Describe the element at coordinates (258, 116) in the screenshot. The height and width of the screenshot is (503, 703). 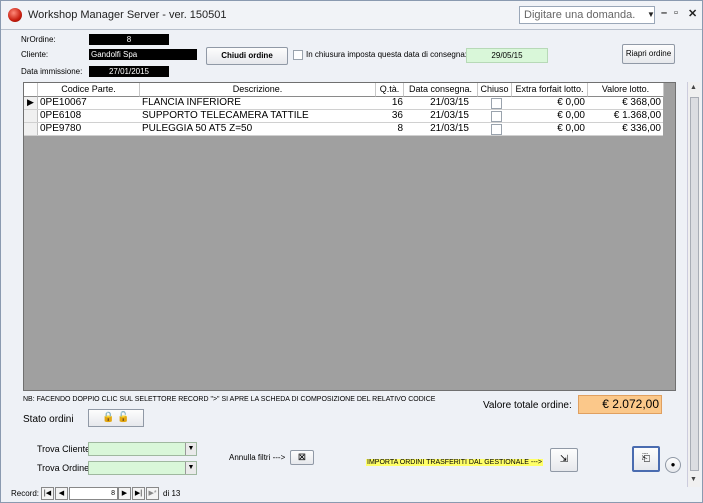
I see `cell-descrizione: SUPPORTO TELECAMERA TATTILE` at that location.